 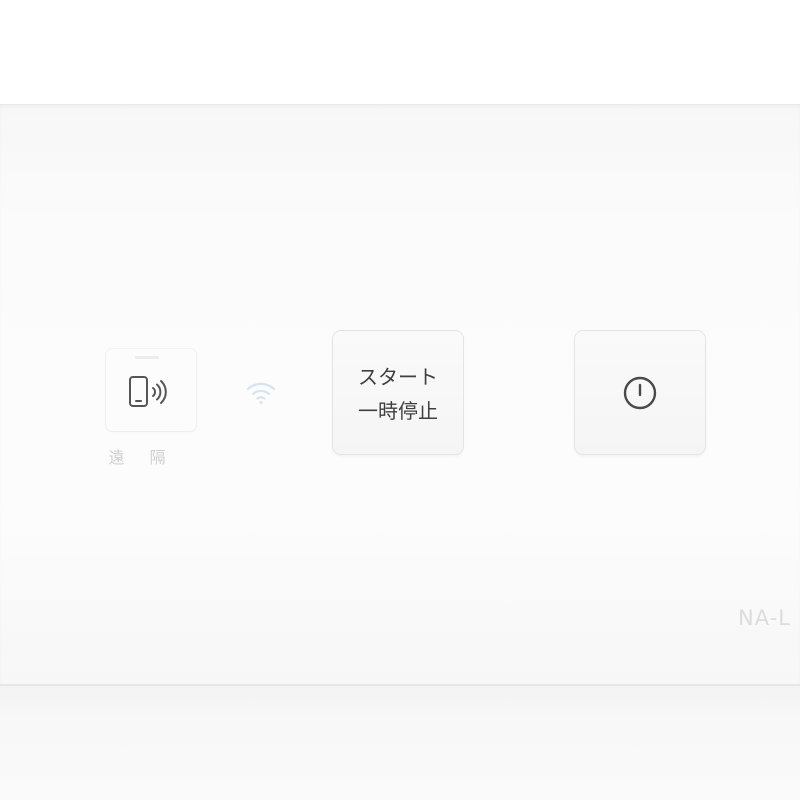 I want to click on start-pause-button: スタート 一時停止, so click(x=398, y=392).